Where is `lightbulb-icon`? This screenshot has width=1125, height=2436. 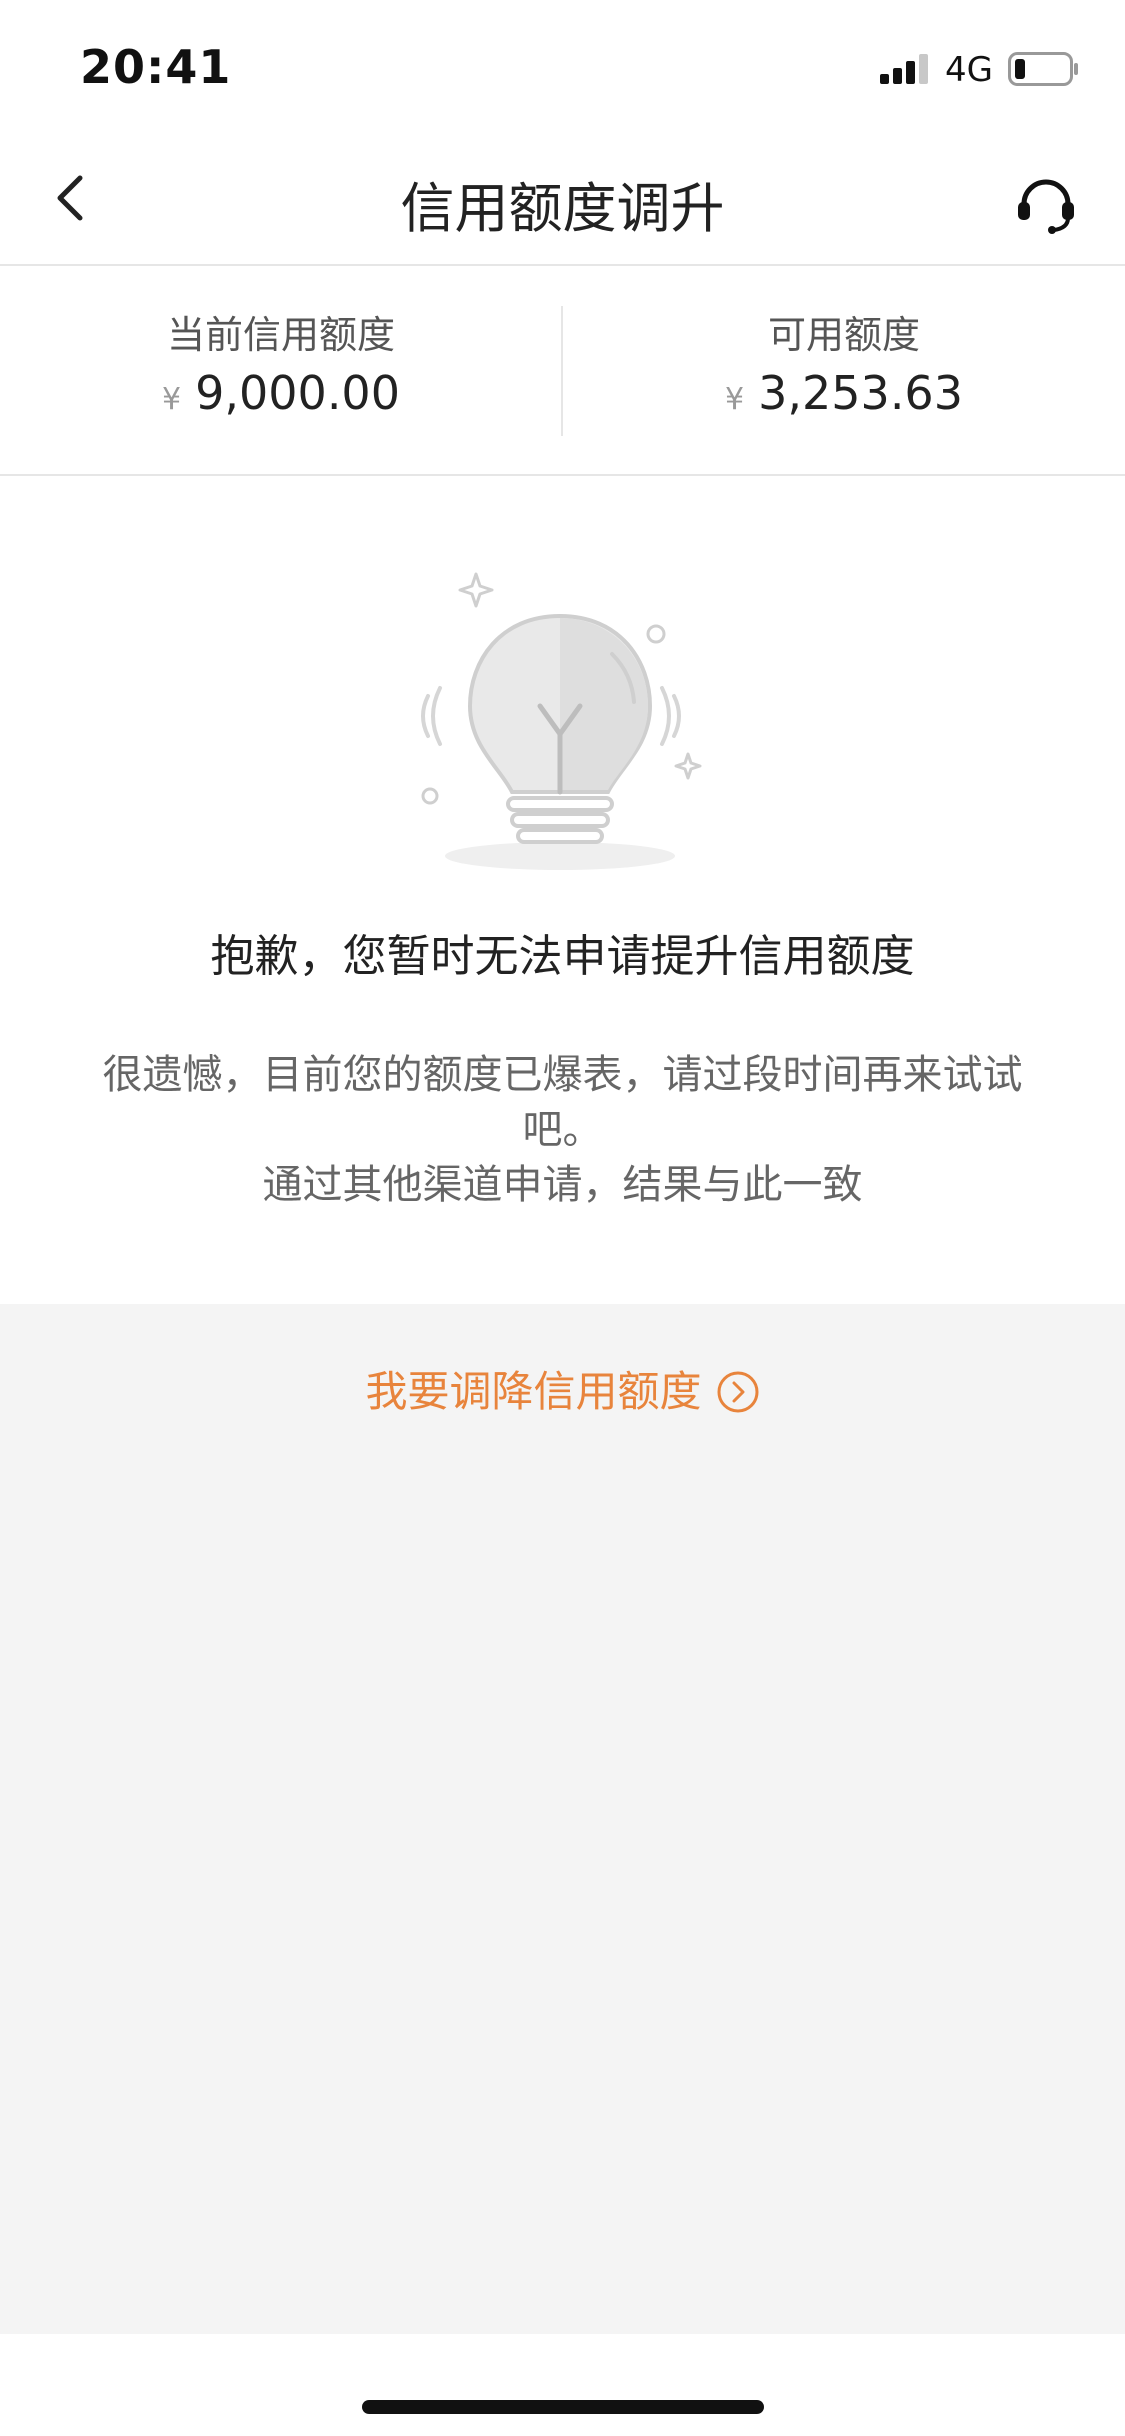
lightbulb-icon is located at coordinates (561, 721).